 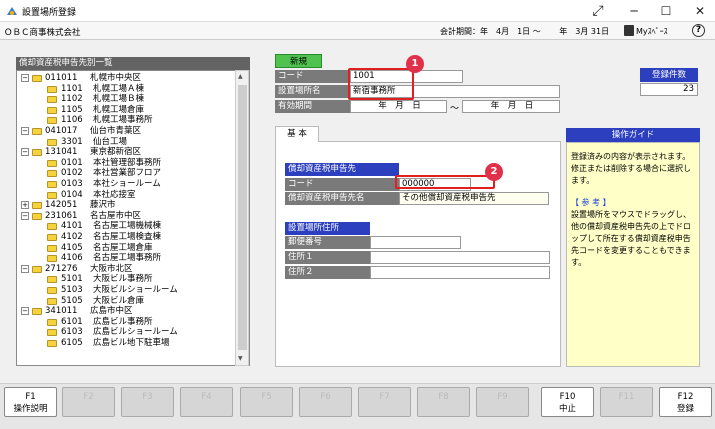 I want to click on tree-item: 3301 仙台工場, so click(x=127, y=142).